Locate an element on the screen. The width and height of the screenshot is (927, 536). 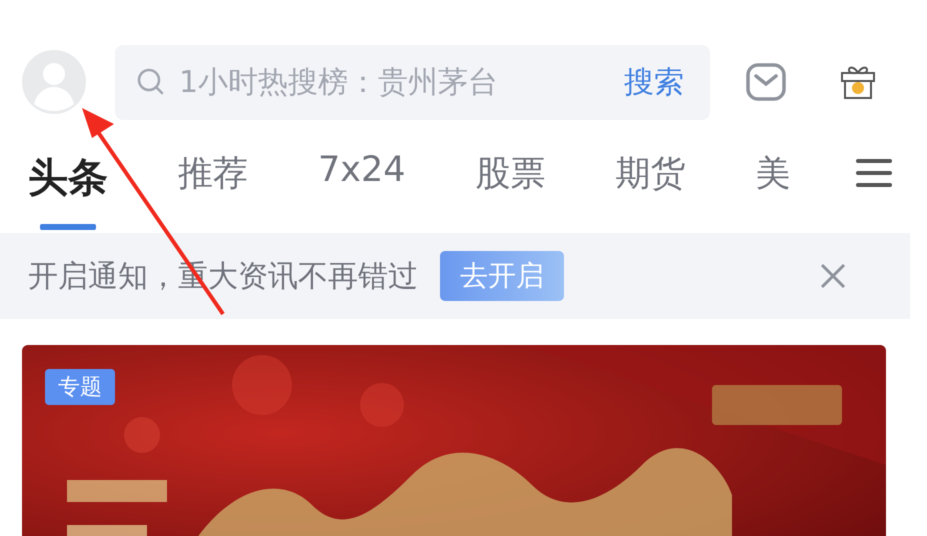
topic-tag: 专题 is located at coordinates (80, 387).